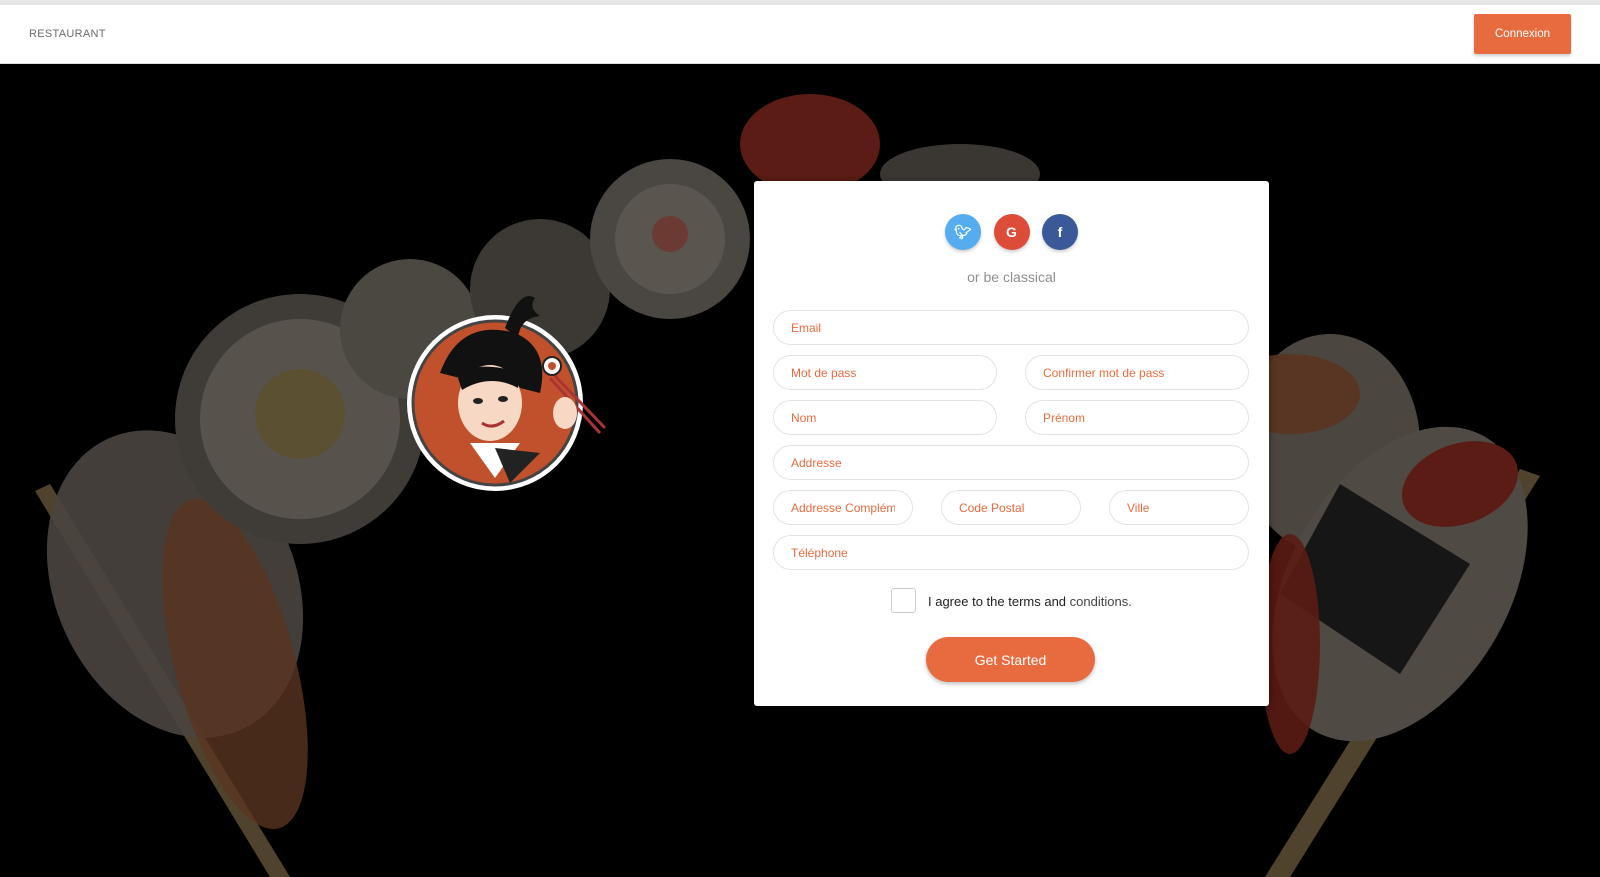  What do you see at coordinates (1522, 34) in the screenshot?
I see `login-button: Connexion` at bounding box center [1522, 34].